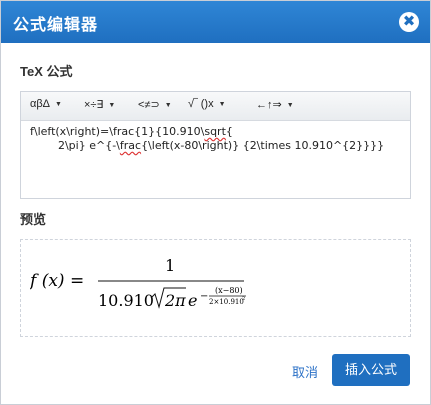  What do you see at coordinates (126, 300) in the screenshot?
I see `formula-coefficient: 10.910` at bounding box center [126, 300].